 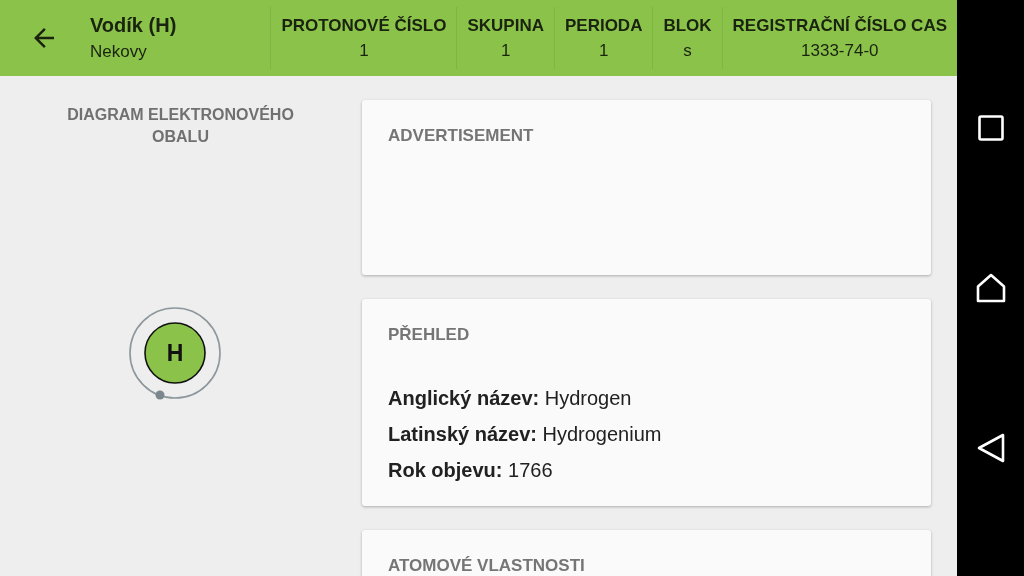 What do you see at coordinates (180, 125) in the screenshot?
I see `diagram-title: DIAGRAM ELEKTRONOVÉHO OBALU` at bounding box center [180, 125].